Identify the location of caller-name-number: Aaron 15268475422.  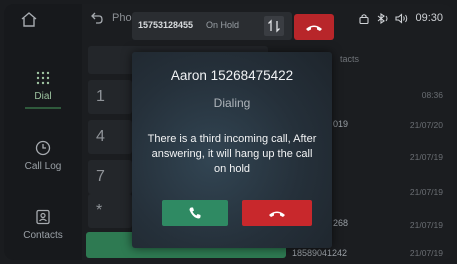
(232, 75).